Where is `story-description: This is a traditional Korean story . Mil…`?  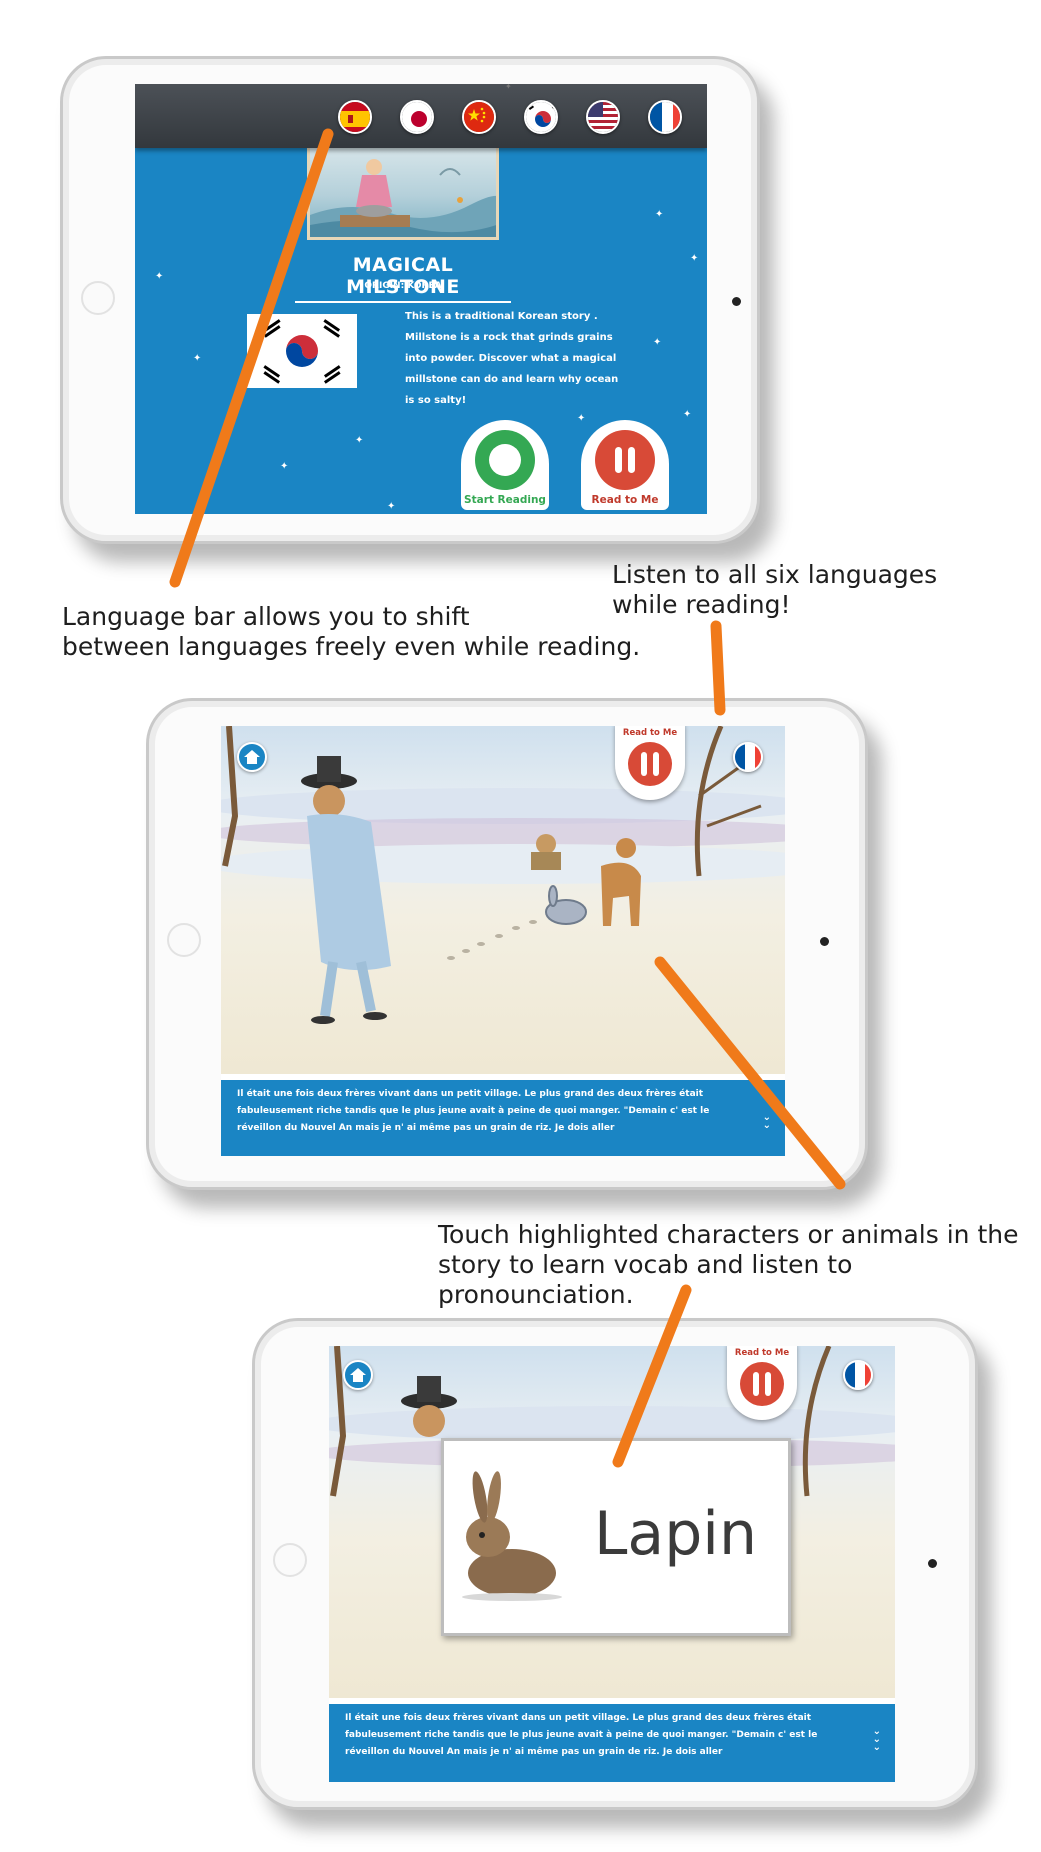 story-description: This is a traditional Korean story . Mil… is located at coordinates (512, 358).